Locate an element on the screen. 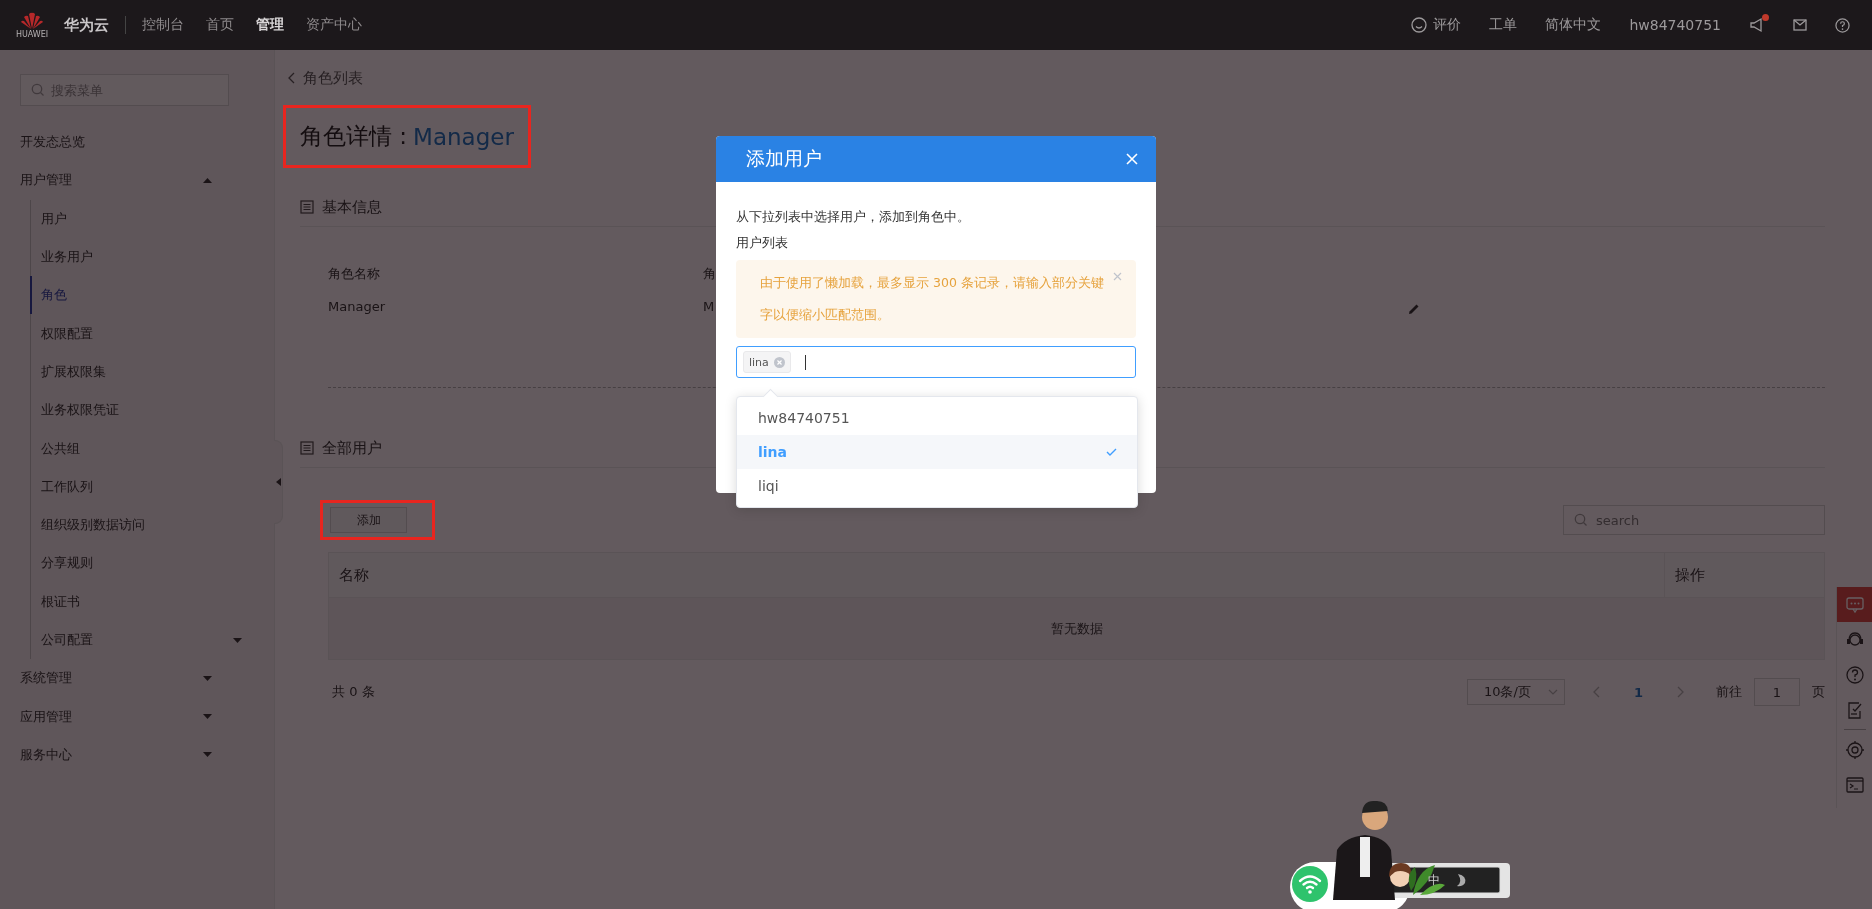 The height and width of the screenshot is (909, 1872). remove-icon is located at coordinates (779, 362).